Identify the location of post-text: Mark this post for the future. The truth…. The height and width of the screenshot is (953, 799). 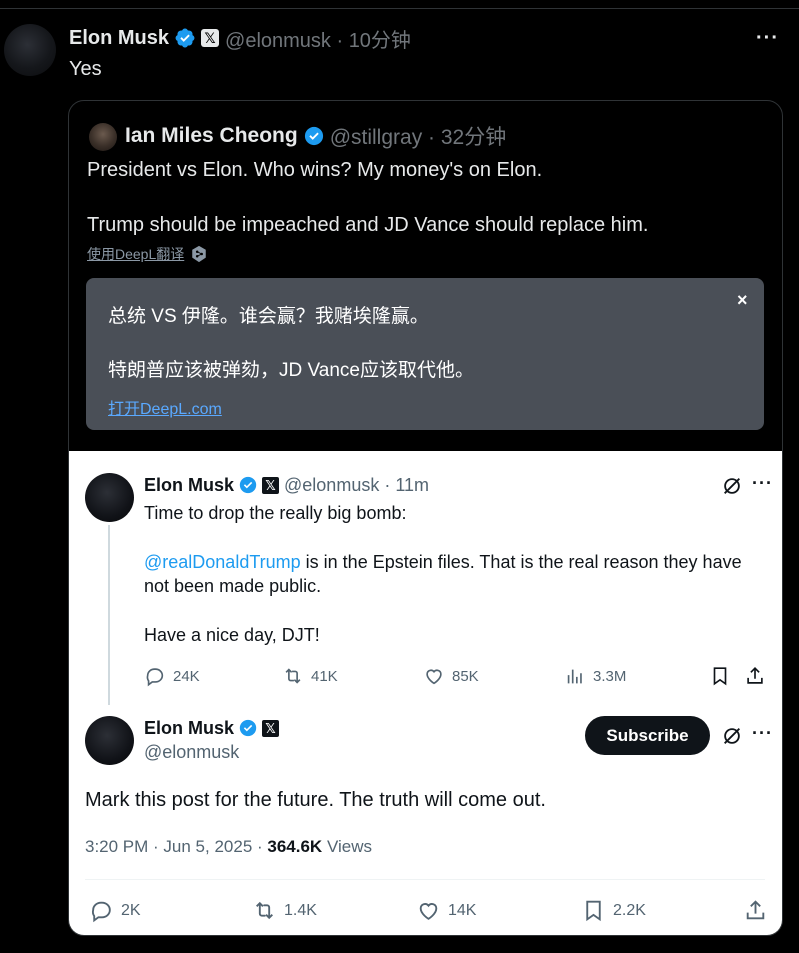
(315, 800).